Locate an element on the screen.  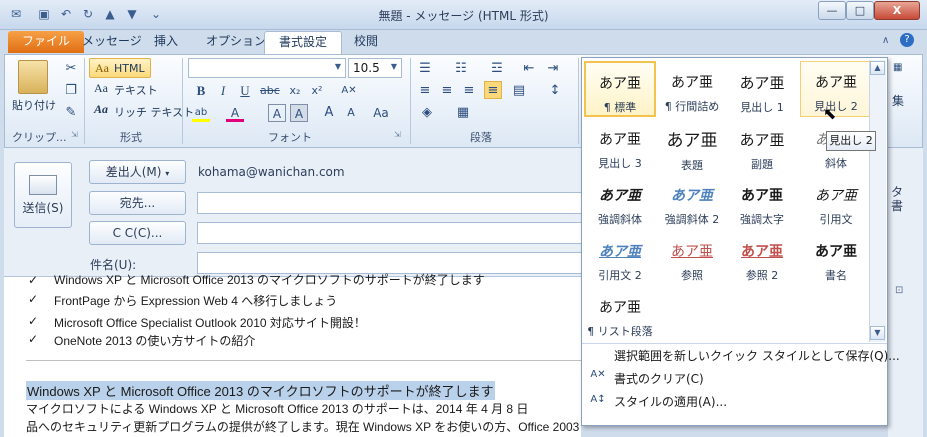
style-book-title: あア亜 書名 is located at coordinates (836, 258).